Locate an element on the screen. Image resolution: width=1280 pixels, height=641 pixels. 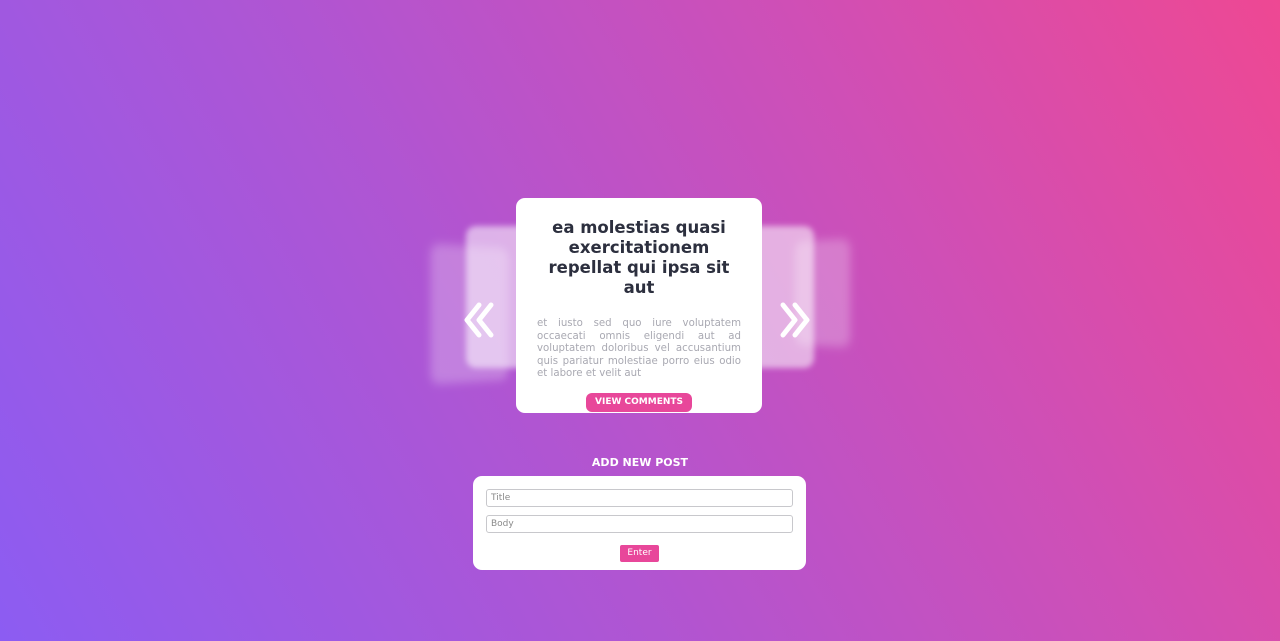
add-post-form: Enter is located at coordinates (639, 523).